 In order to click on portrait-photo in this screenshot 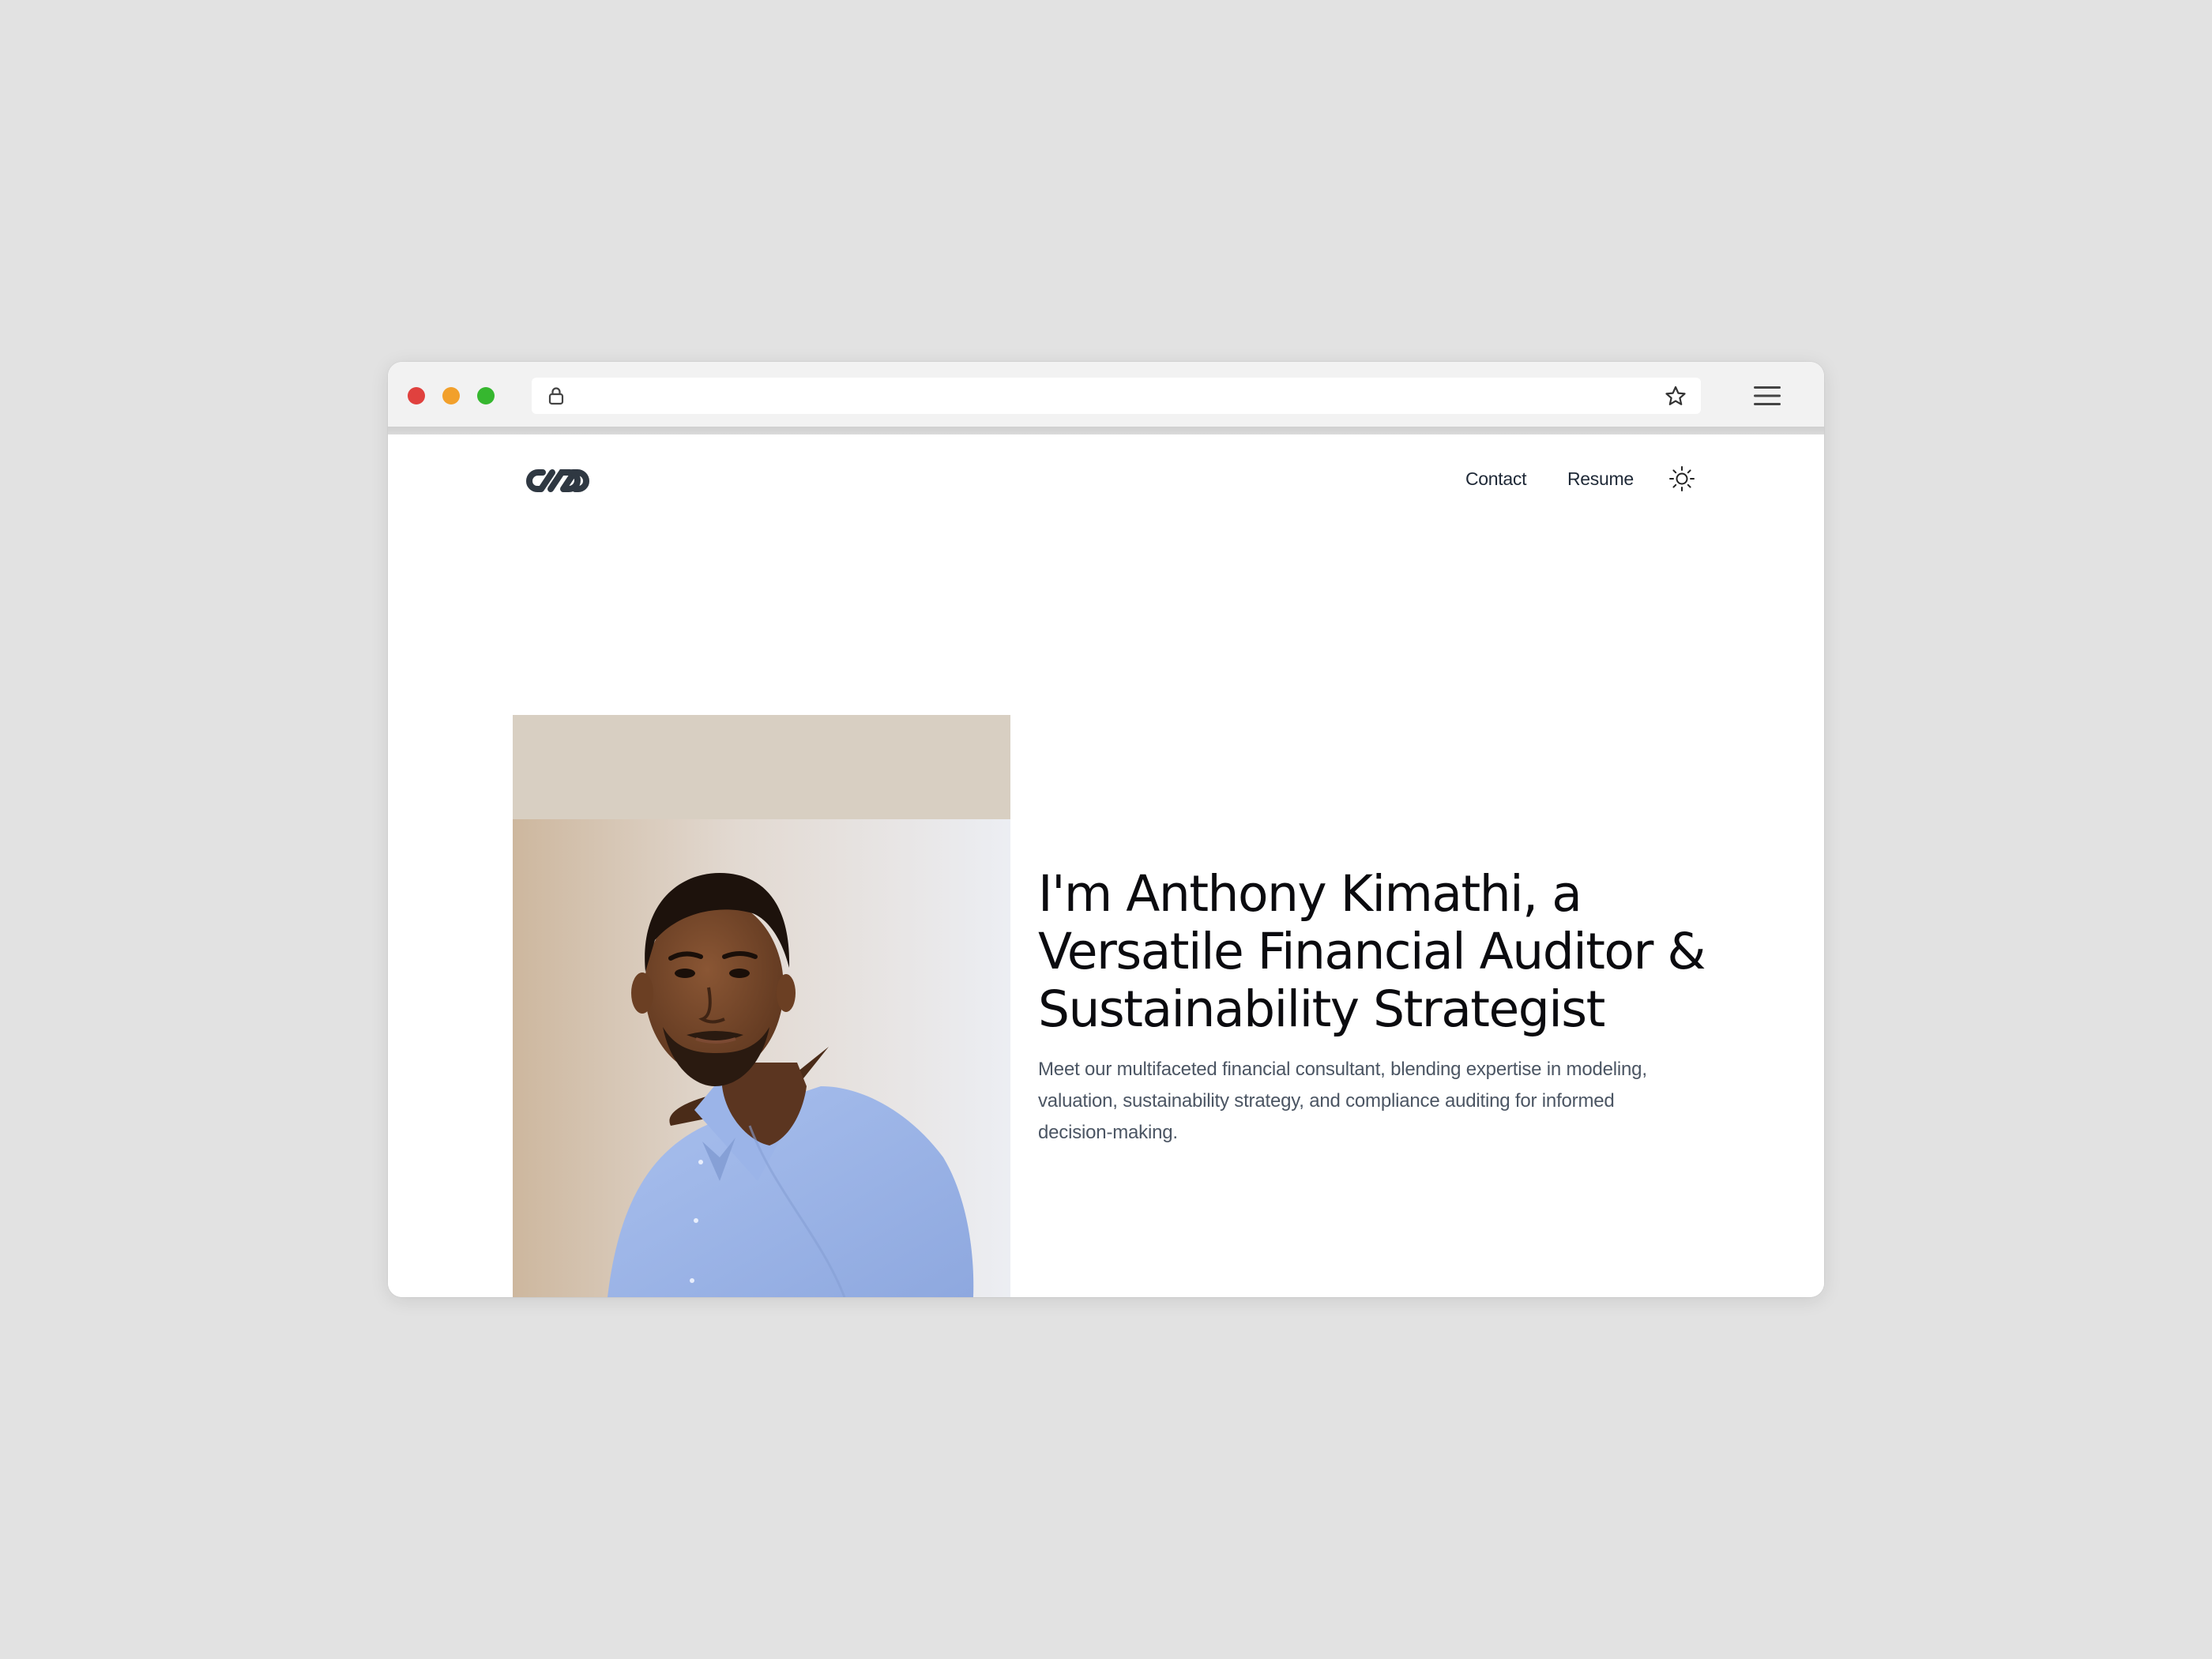, I will do `click(761, 1006)`.